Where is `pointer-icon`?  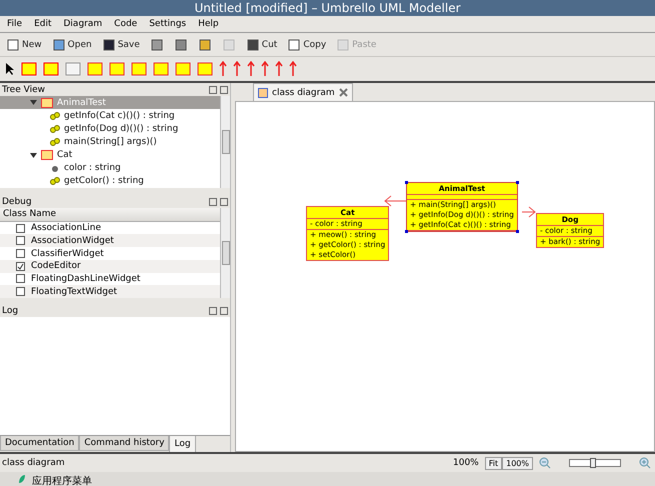
pointer-icon is located at coordinates (10, 69).